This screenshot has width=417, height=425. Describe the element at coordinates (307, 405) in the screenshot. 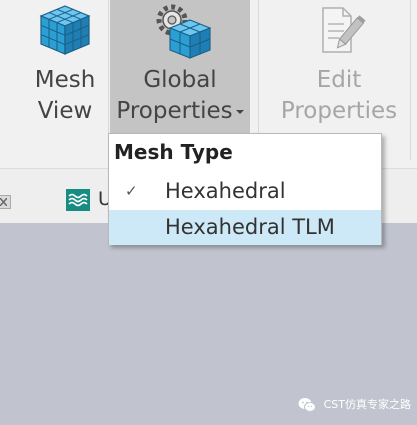

I see `wechat-logo-icon` at that location.